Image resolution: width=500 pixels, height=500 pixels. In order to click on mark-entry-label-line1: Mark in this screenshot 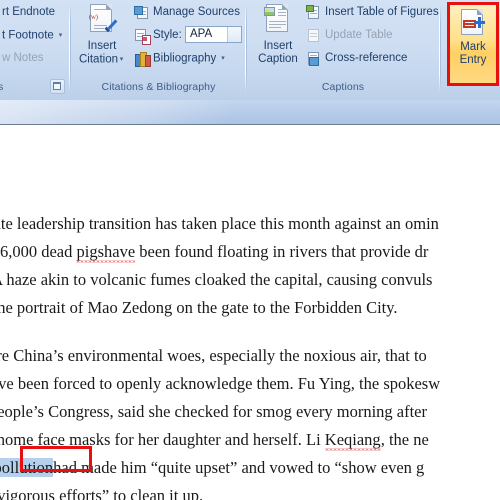, I will do `click(473, 47)`.